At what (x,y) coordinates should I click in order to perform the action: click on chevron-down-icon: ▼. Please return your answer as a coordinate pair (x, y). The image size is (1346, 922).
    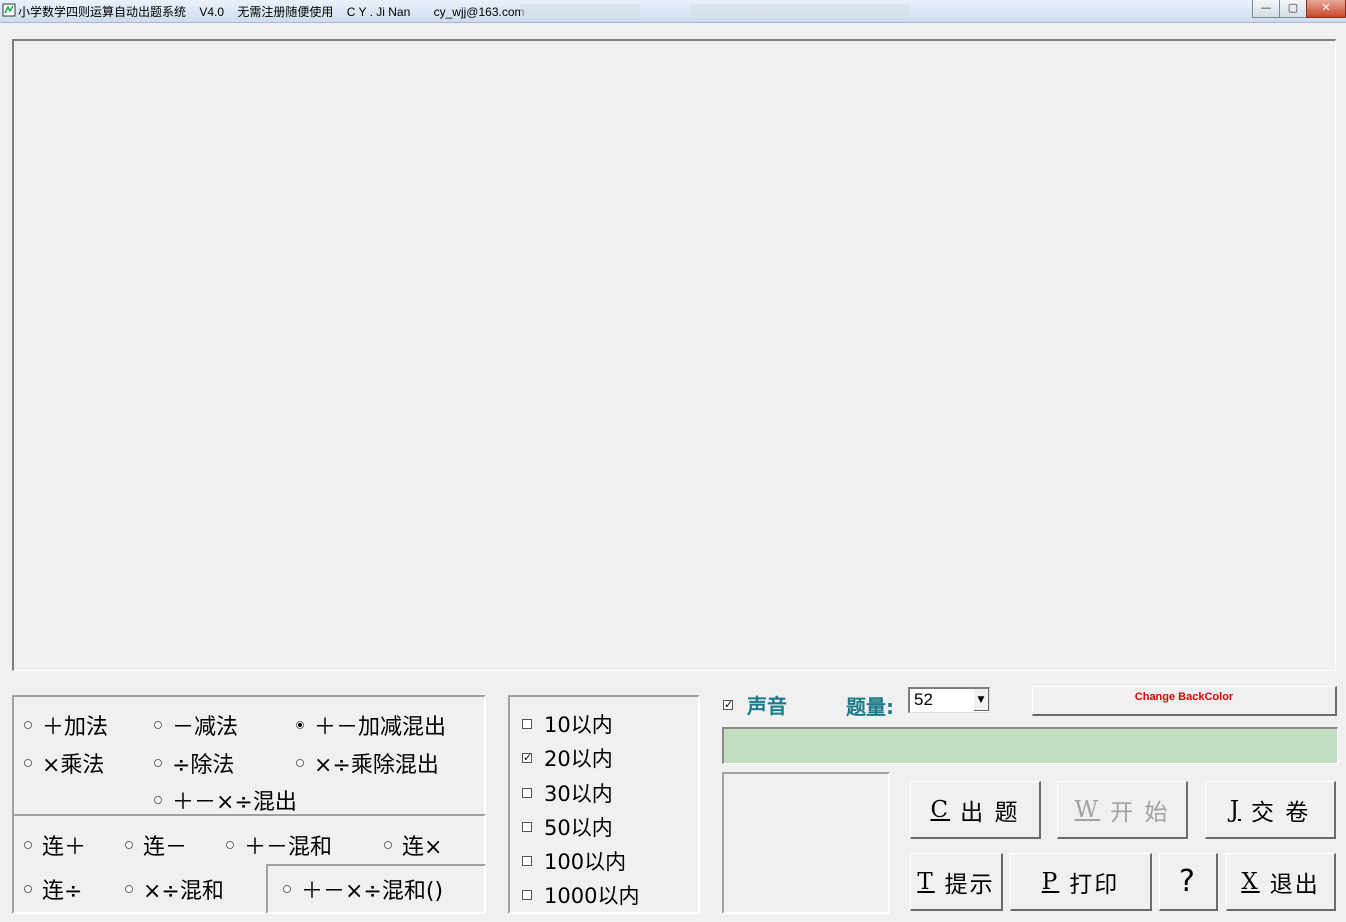
    Looking at the image, I should click on (981, 700).